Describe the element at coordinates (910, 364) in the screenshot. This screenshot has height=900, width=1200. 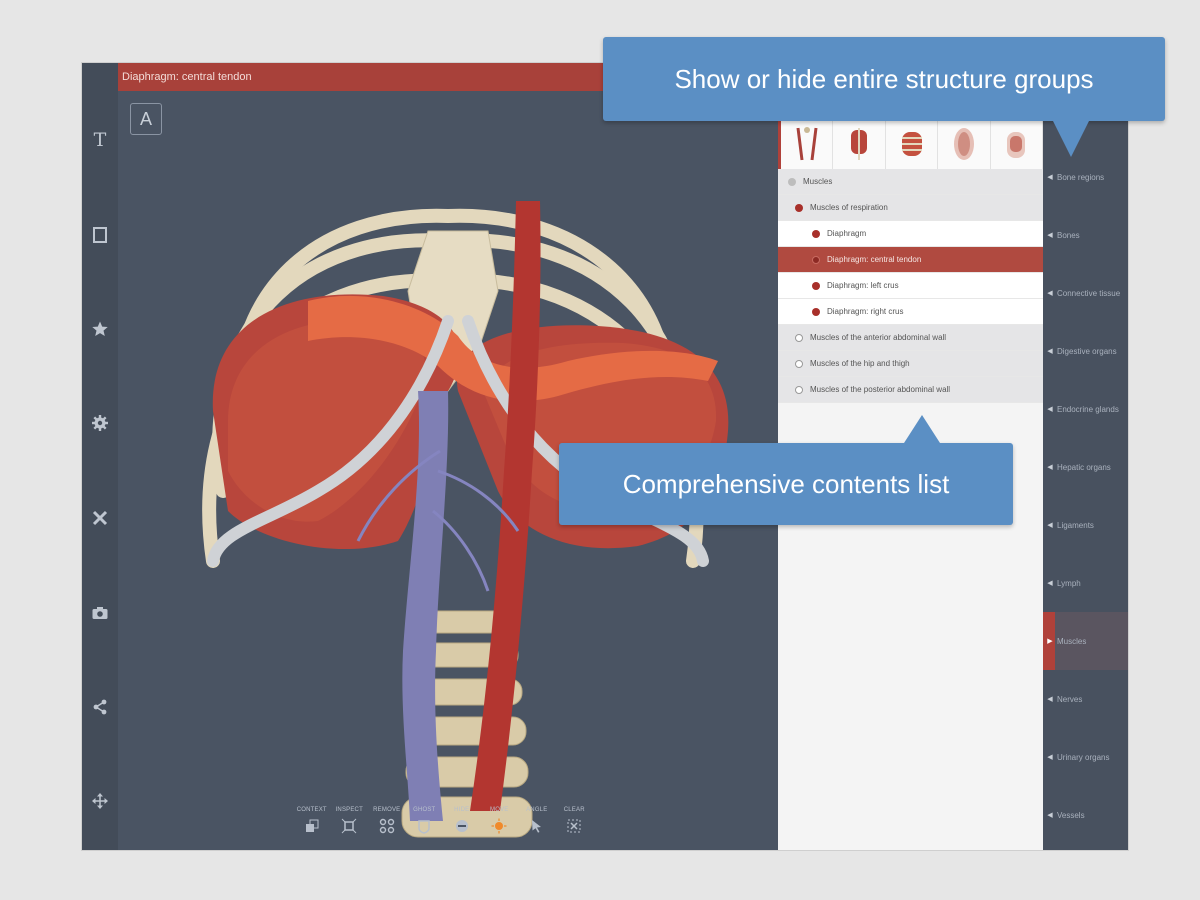
I see `list-item-hip-and-thigh: Muscles of the hip and thigh` at that location.